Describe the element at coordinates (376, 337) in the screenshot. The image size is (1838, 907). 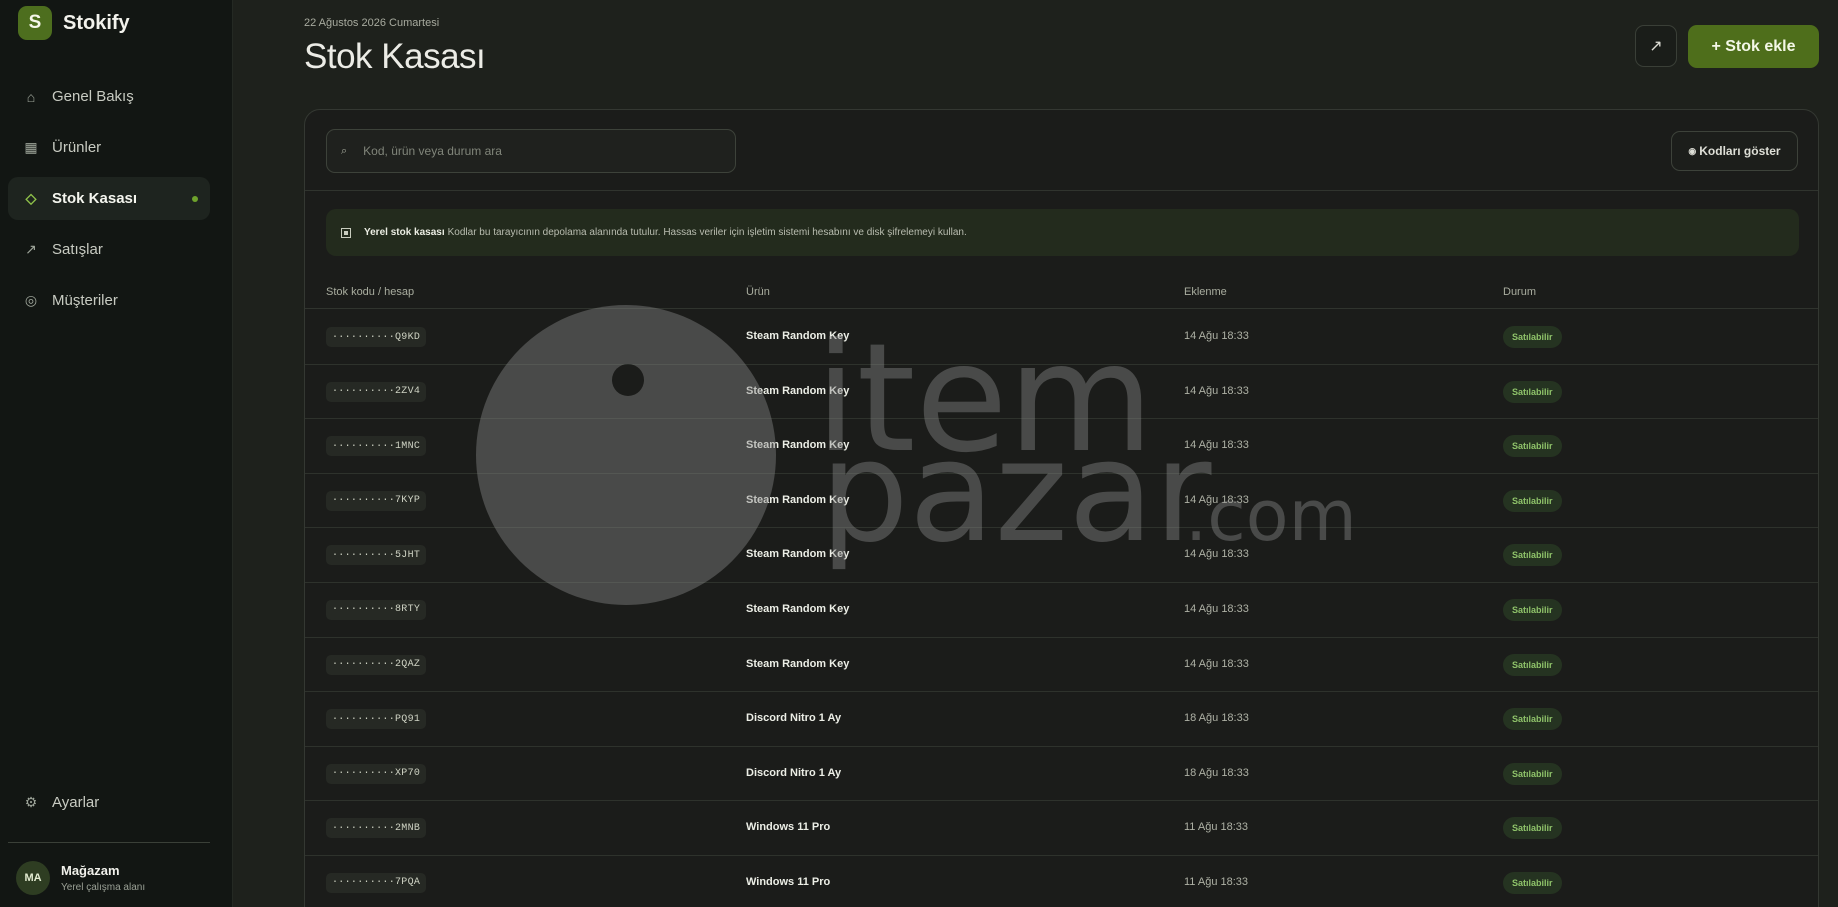
I see `stock-code: ··········Q9KD` at that location.